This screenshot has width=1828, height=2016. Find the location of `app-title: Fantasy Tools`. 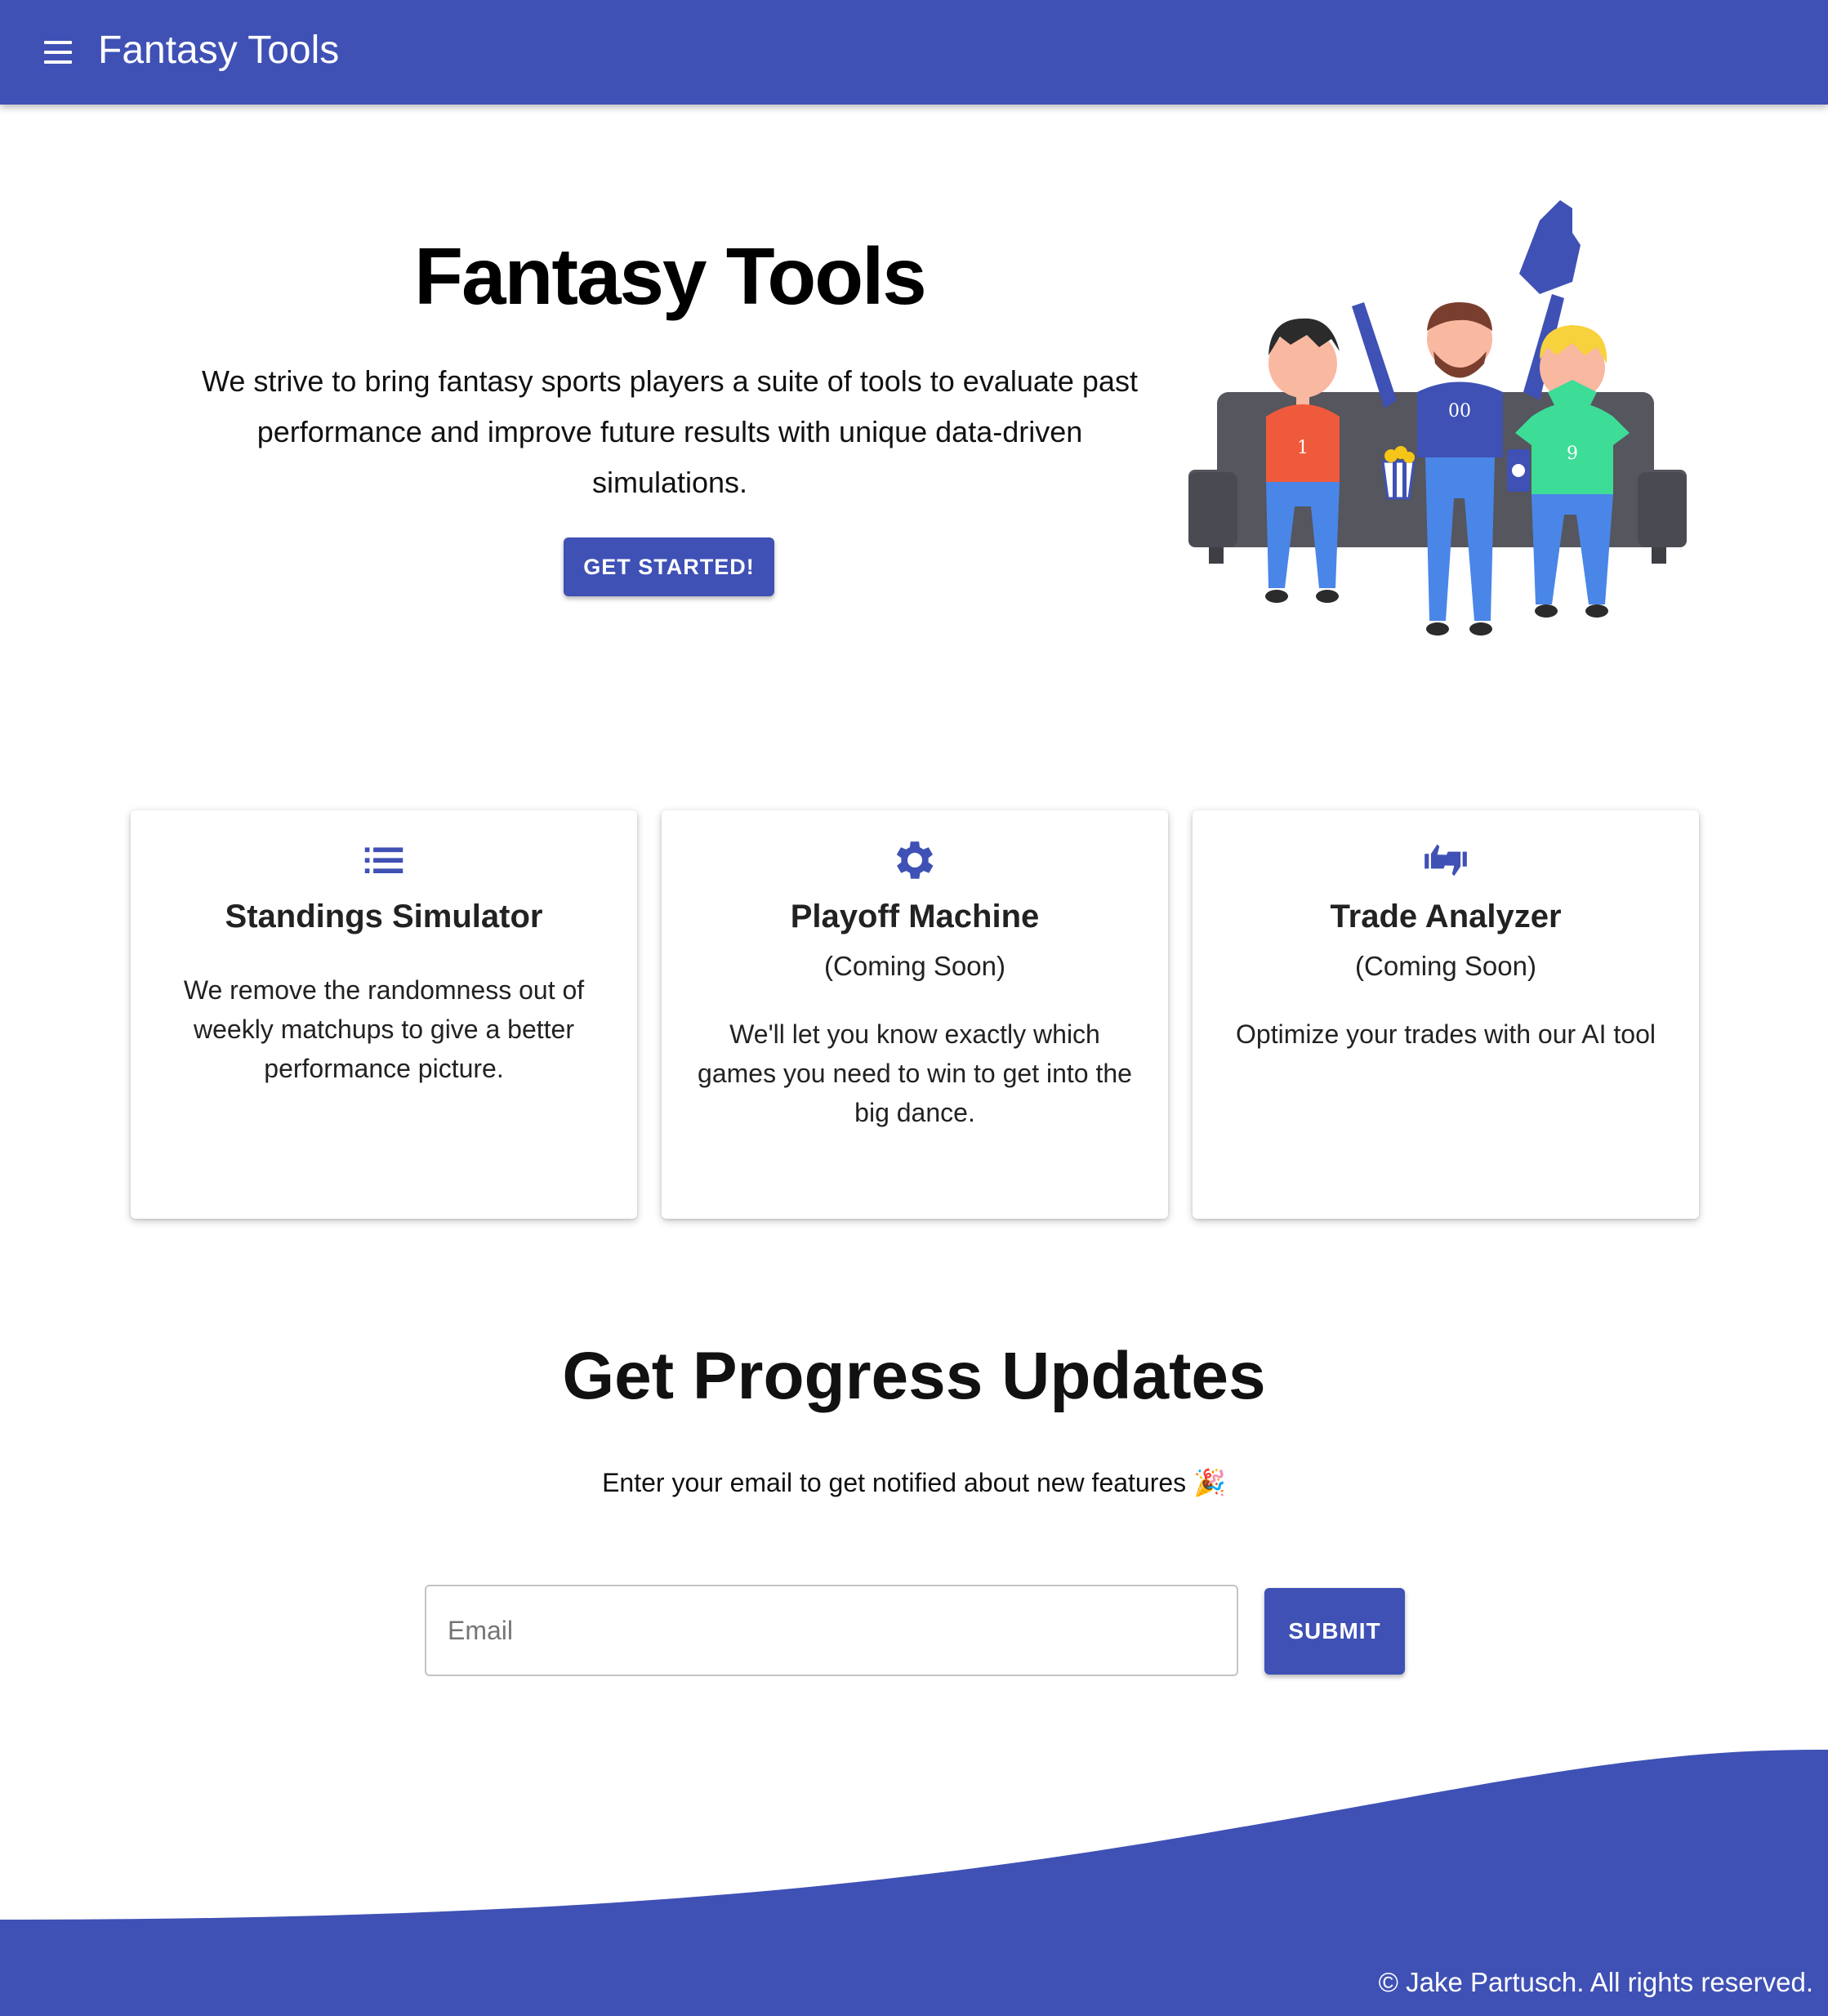

app-title: Fantasy Tools is located at coordinates (218, 51).